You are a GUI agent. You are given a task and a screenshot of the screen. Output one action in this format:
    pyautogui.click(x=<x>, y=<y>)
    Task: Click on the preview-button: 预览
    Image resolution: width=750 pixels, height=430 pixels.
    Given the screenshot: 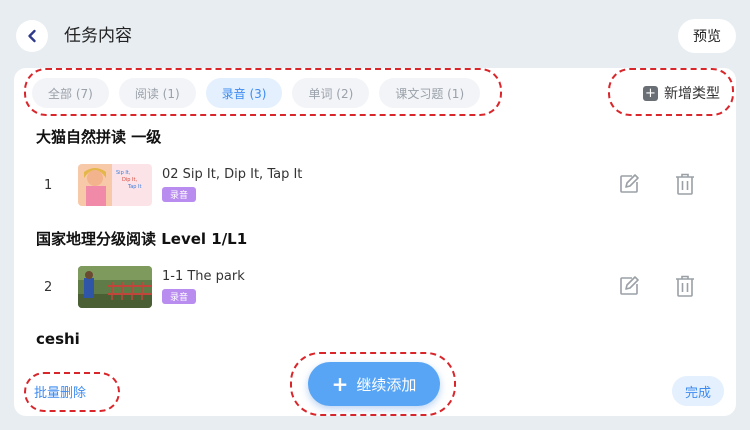 What is the action you would take?
    pyautogui.click(x=707, y=36)
    